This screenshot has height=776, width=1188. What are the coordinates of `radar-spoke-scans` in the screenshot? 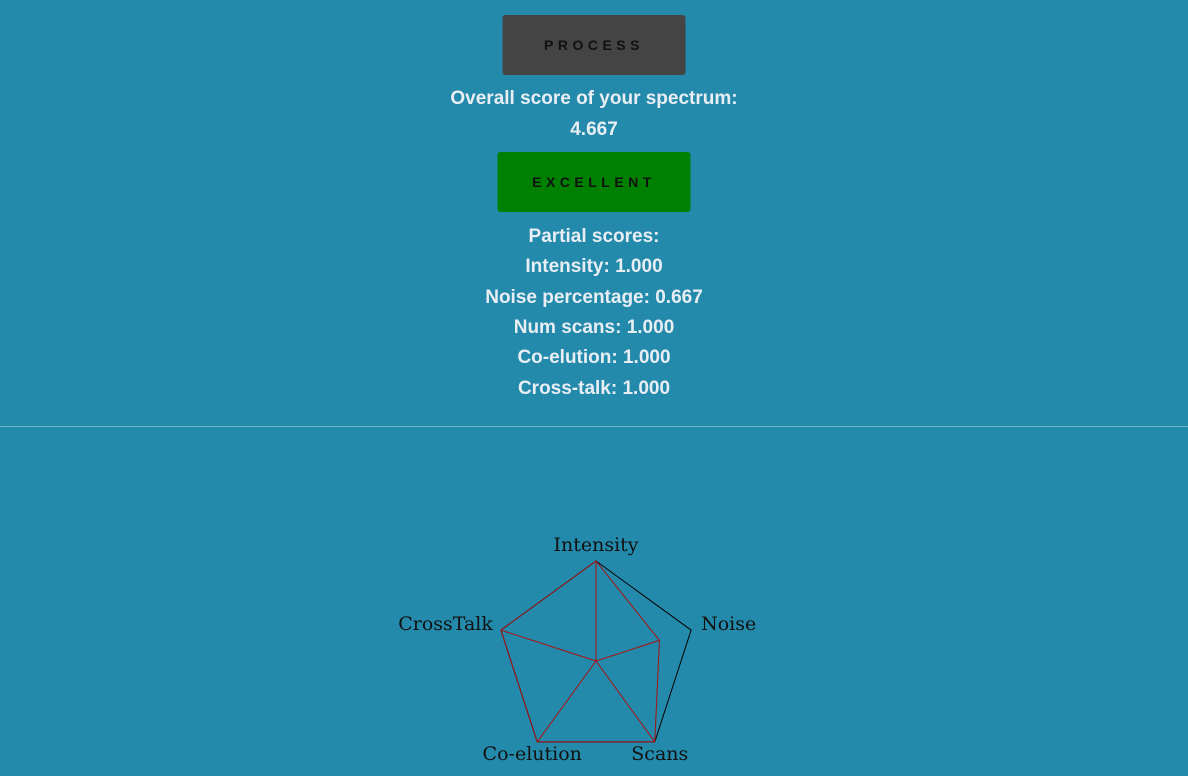 It's located at (625, 701).